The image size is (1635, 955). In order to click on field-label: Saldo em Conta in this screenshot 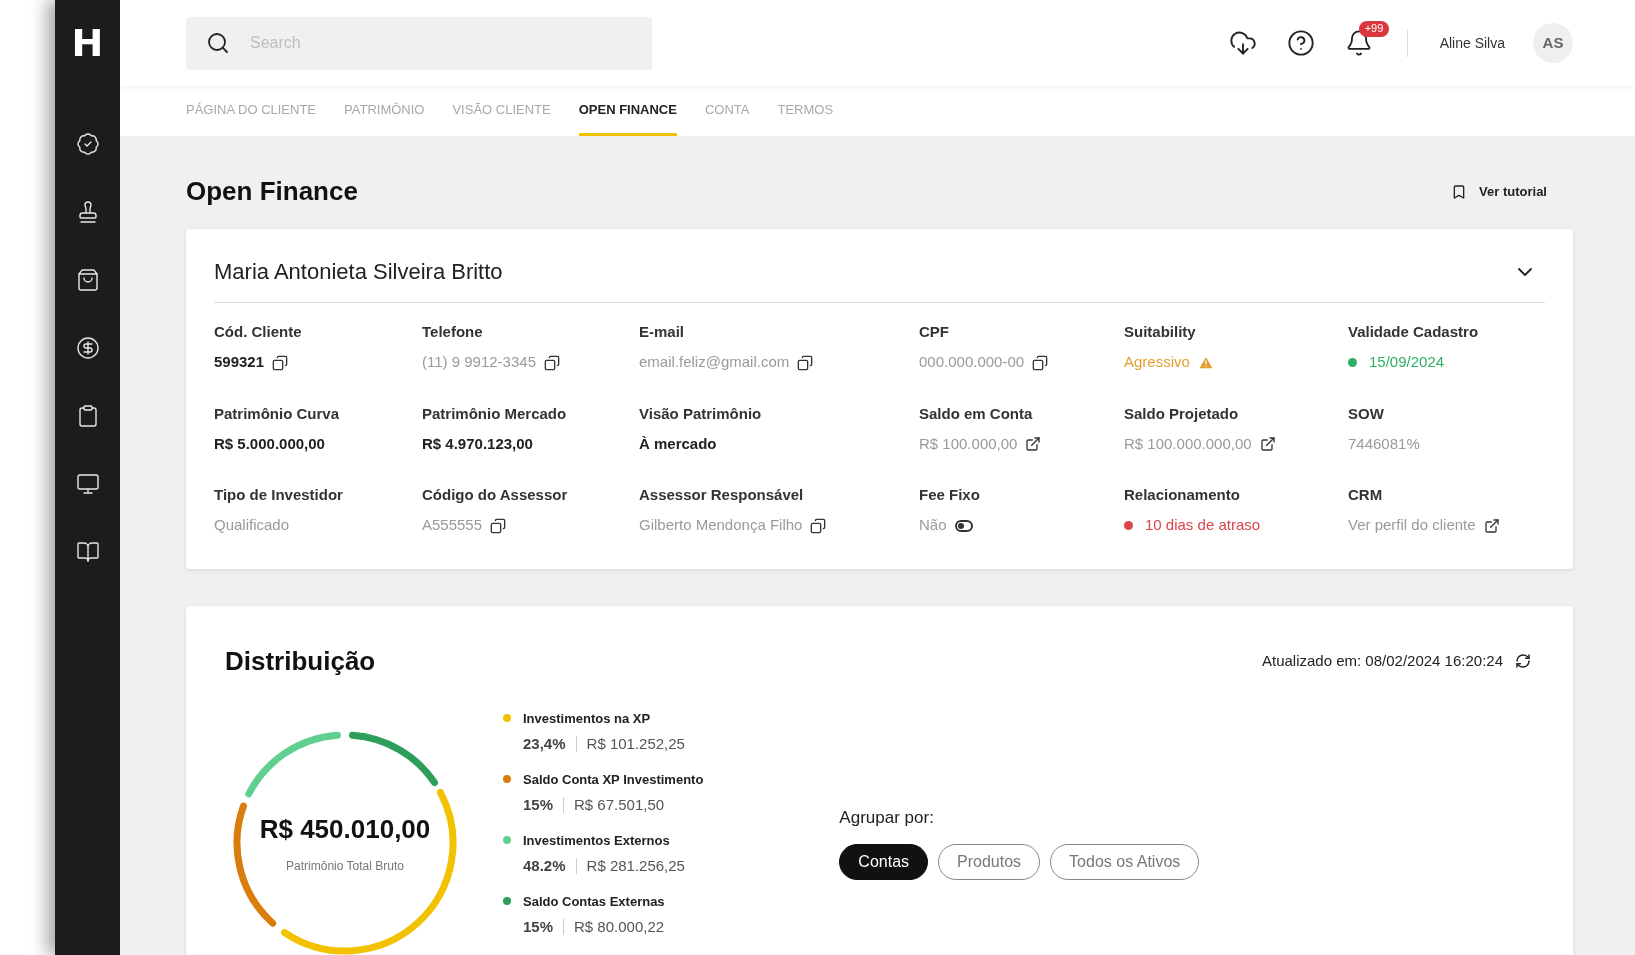, I will do `click(976, 413)`.